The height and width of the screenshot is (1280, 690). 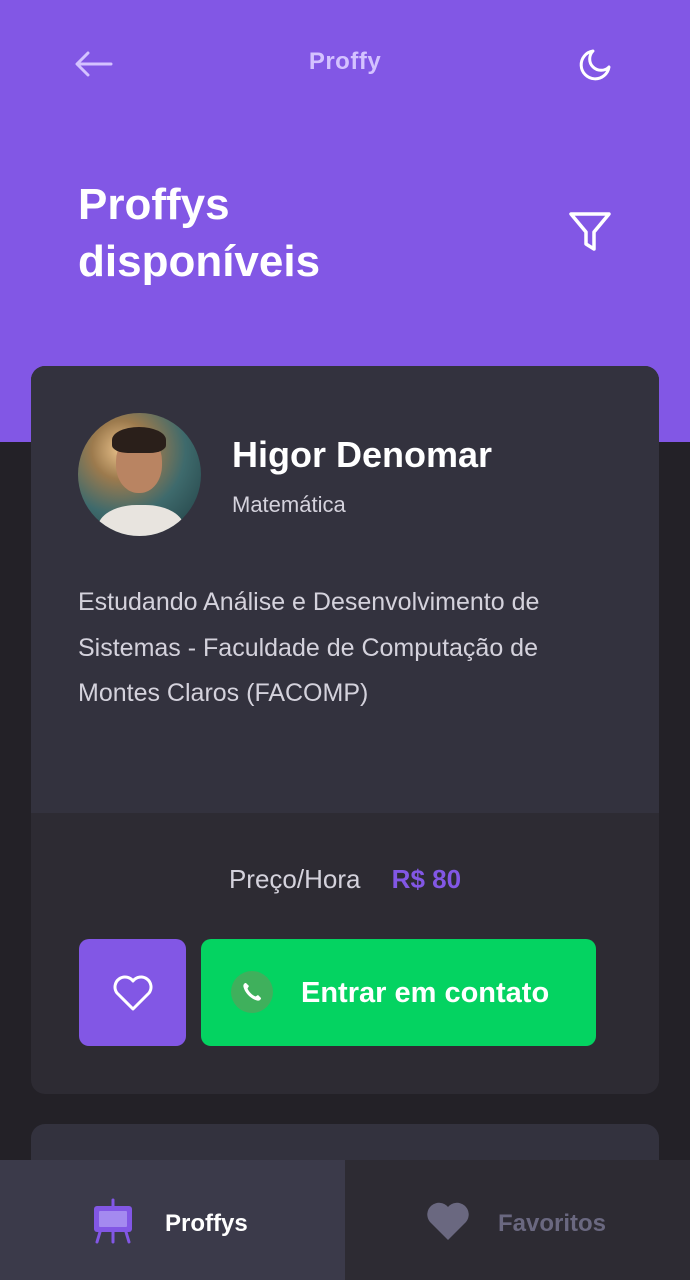 What do you see at coordinates (362, 454) in the screenshot?
I see `teacher-name: Higor Denomar` at bounding box center [362, 454].